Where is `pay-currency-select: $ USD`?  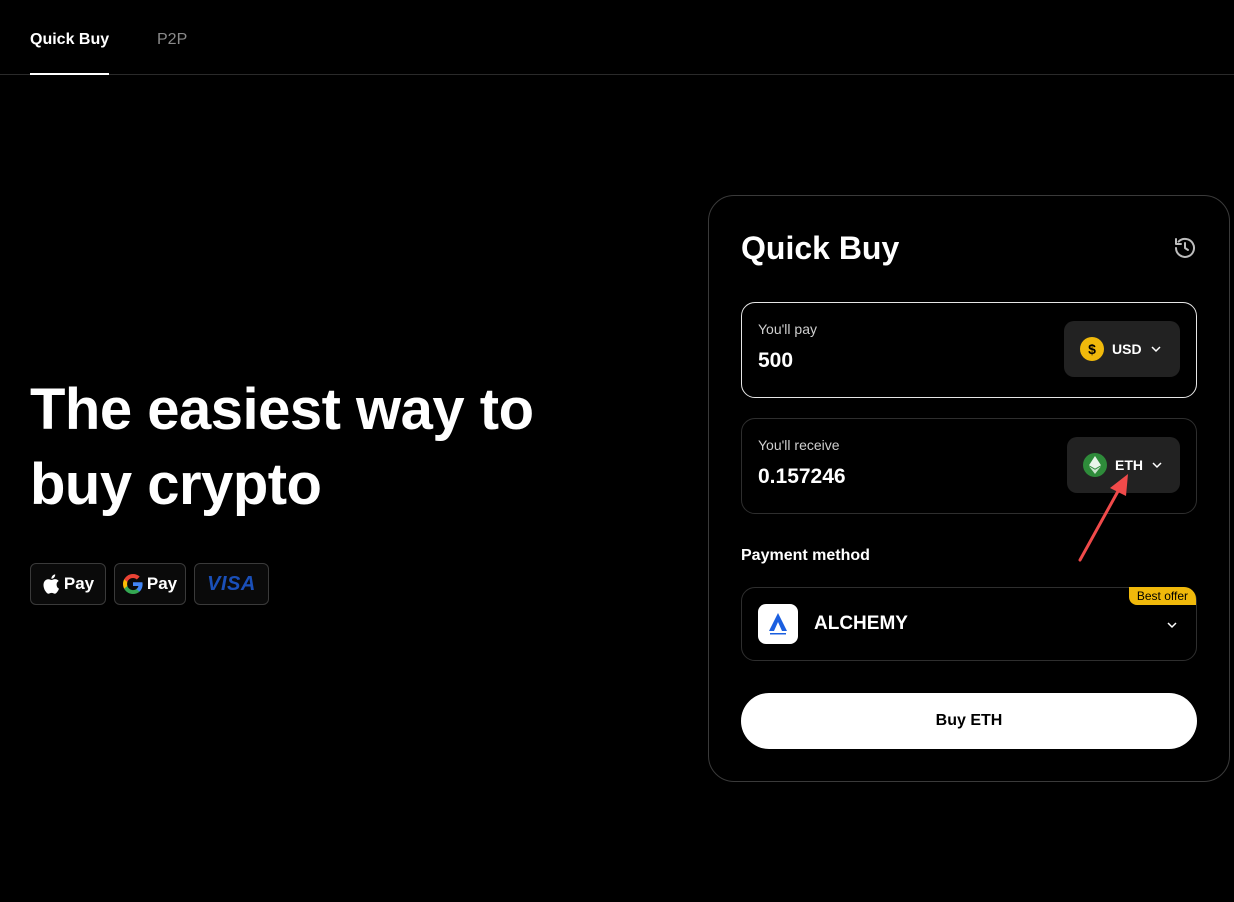
pay-currency-select: $ USD is located at coordinates (1122, 349).